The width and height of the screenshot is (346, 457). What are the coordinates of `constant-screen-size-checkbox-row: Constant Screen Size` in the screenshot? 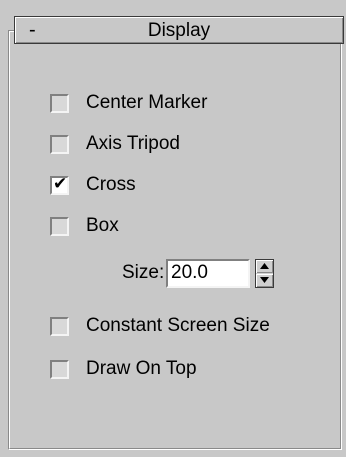 It's located at (160, 326).